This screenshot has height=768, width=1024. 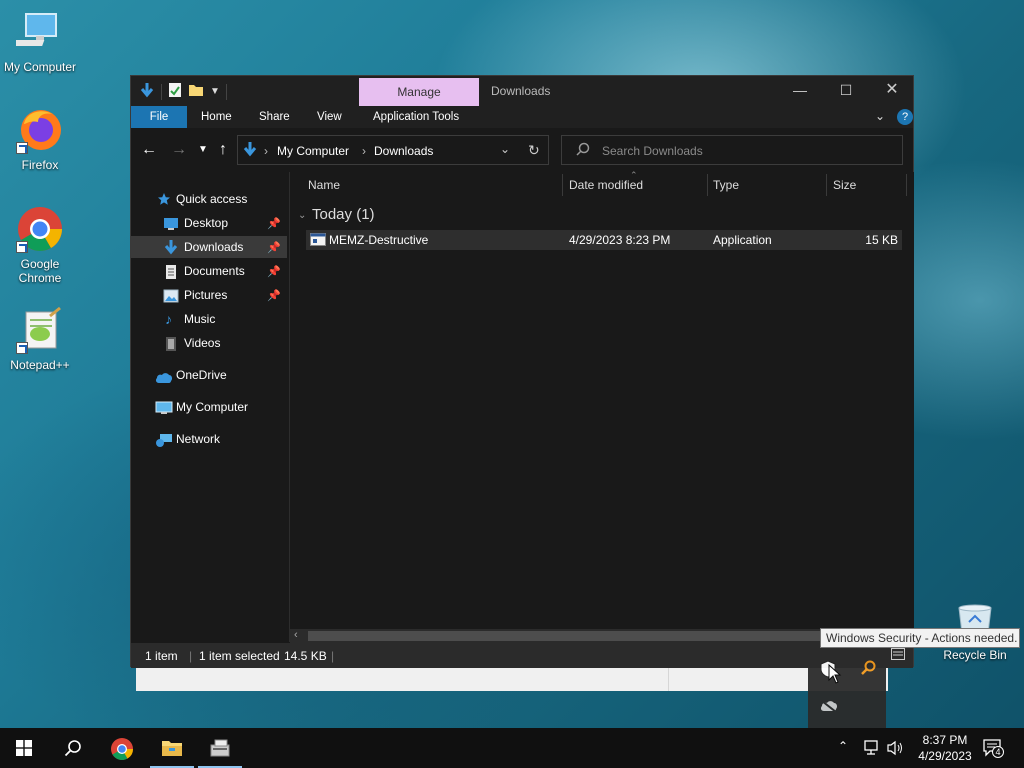 What do you see at coordinates (521, 91) in the screenshot?
I see `window-title: Downloads` at bounding box center [521, 91].